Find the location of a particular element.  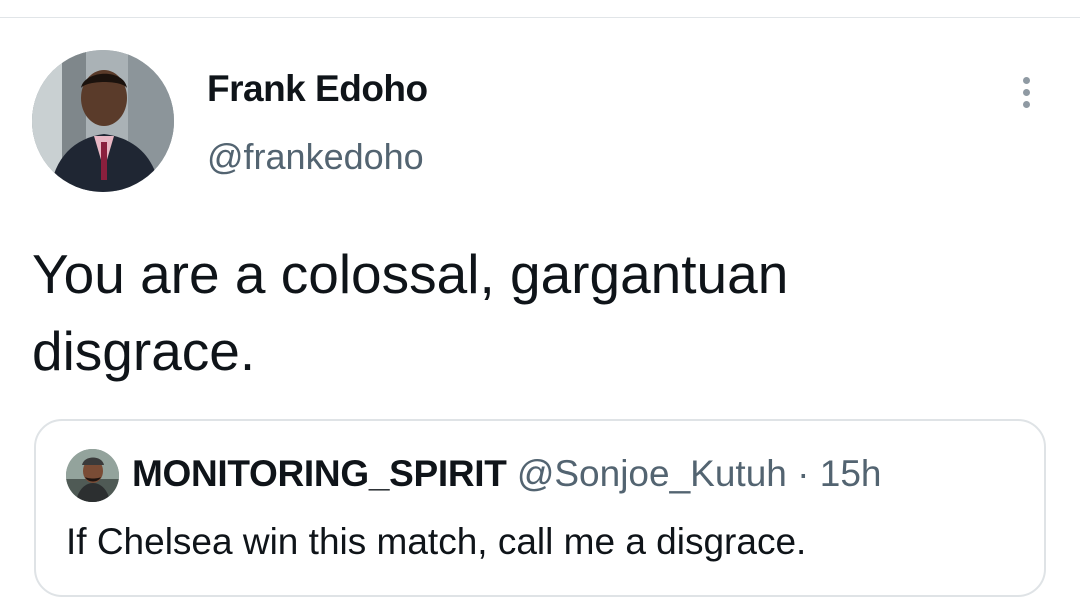

more-options-button is located at coordinates (1026, 92).